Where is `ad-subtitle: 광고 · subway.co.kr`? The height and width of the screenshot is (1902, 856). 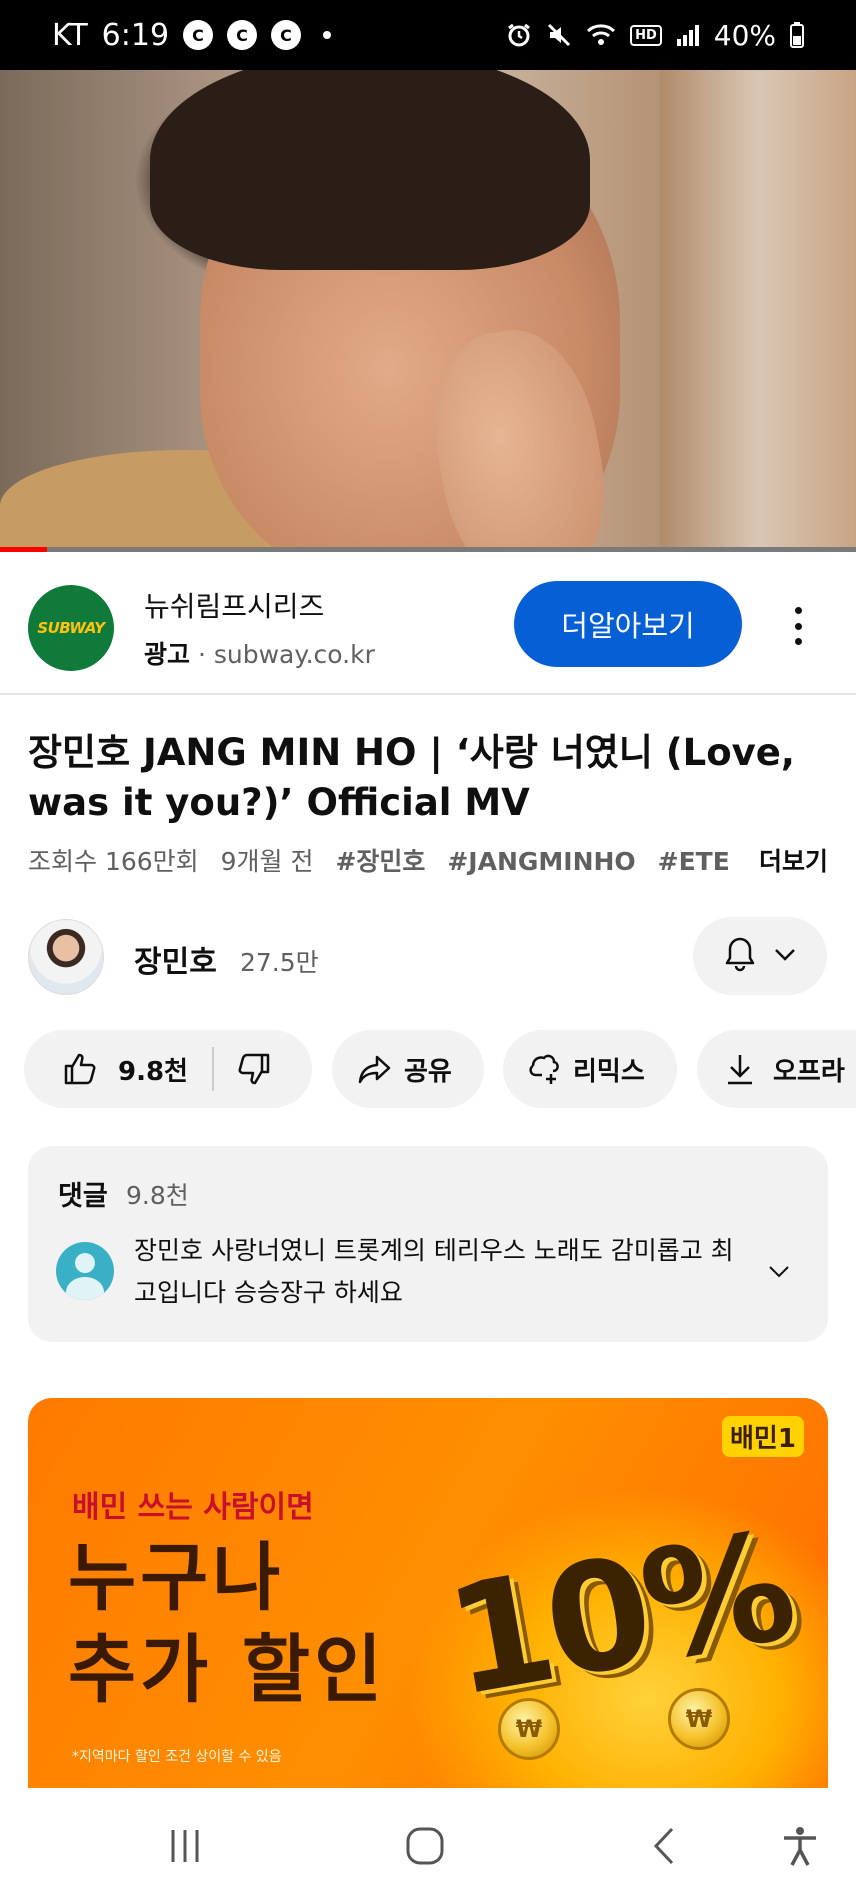 ad-subtitle: 광고 · subway.co.kr is located at coordinates (259, 653).